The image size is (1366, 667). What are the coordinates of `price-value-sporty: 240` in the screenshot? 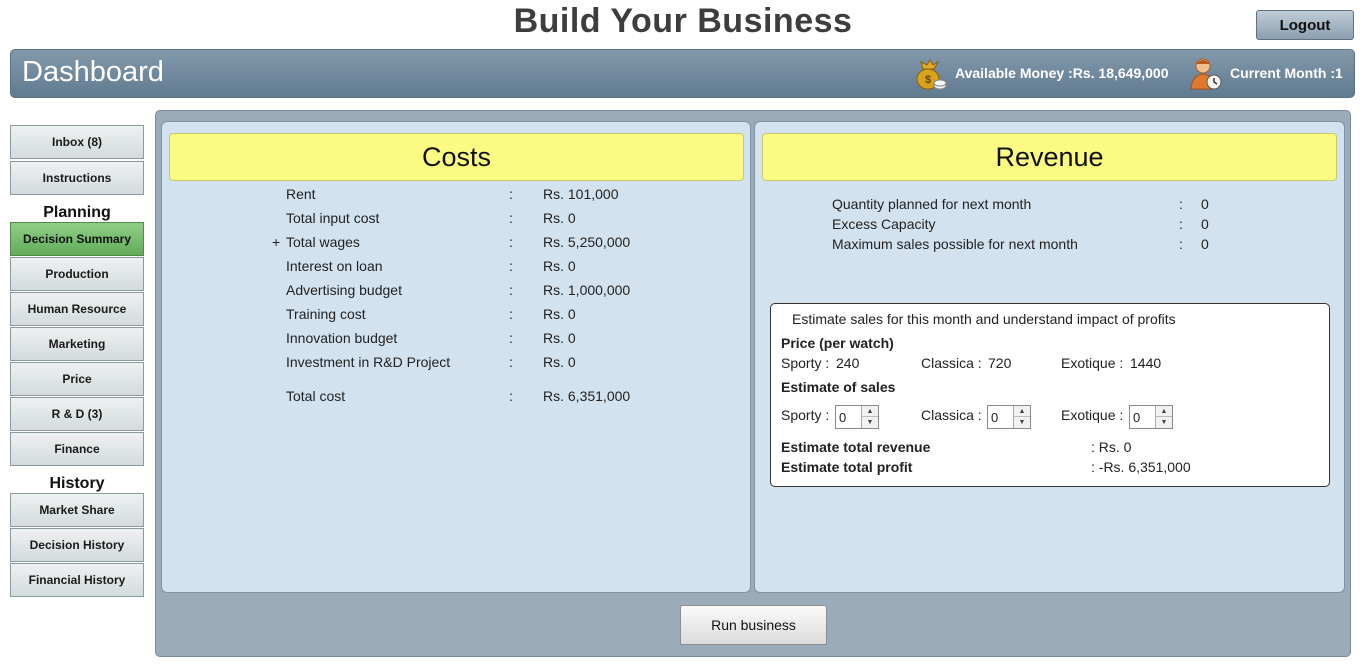 It's located at (848, 363).